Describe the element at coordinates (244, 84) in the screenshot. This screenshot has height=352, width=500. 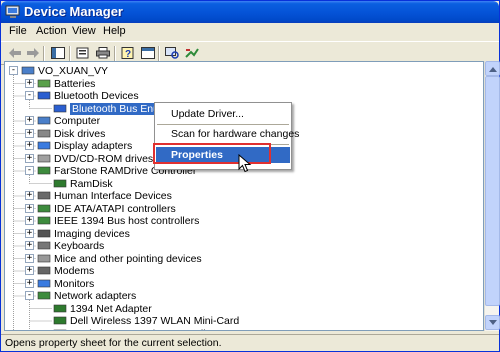
I see `tree-row: + Batteries` at that location.